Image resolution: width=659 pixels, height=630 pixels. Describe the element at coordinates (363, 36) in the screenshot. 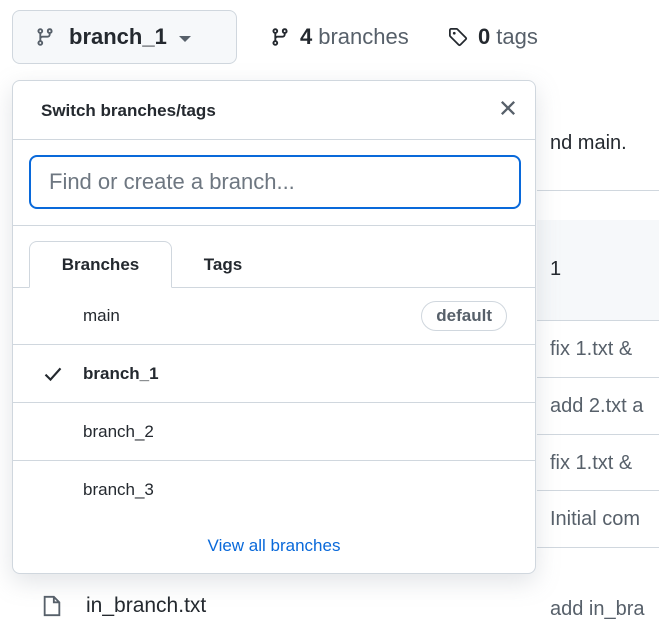

I see `branch-count-label: branches` at that location.